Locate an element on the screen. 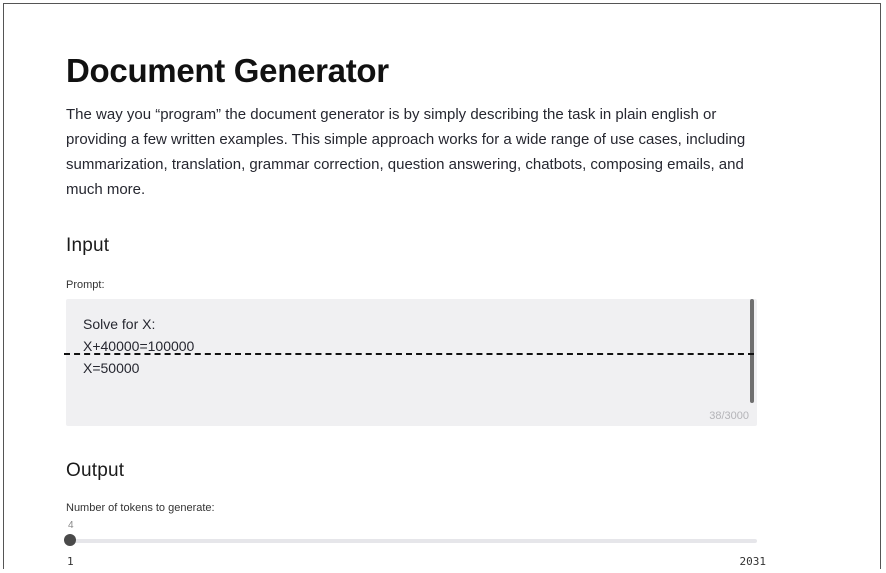 Image resolution: width=886 pixels, height=573 pixels. slider-min-label: 1 is located at coordinates (70, 561).